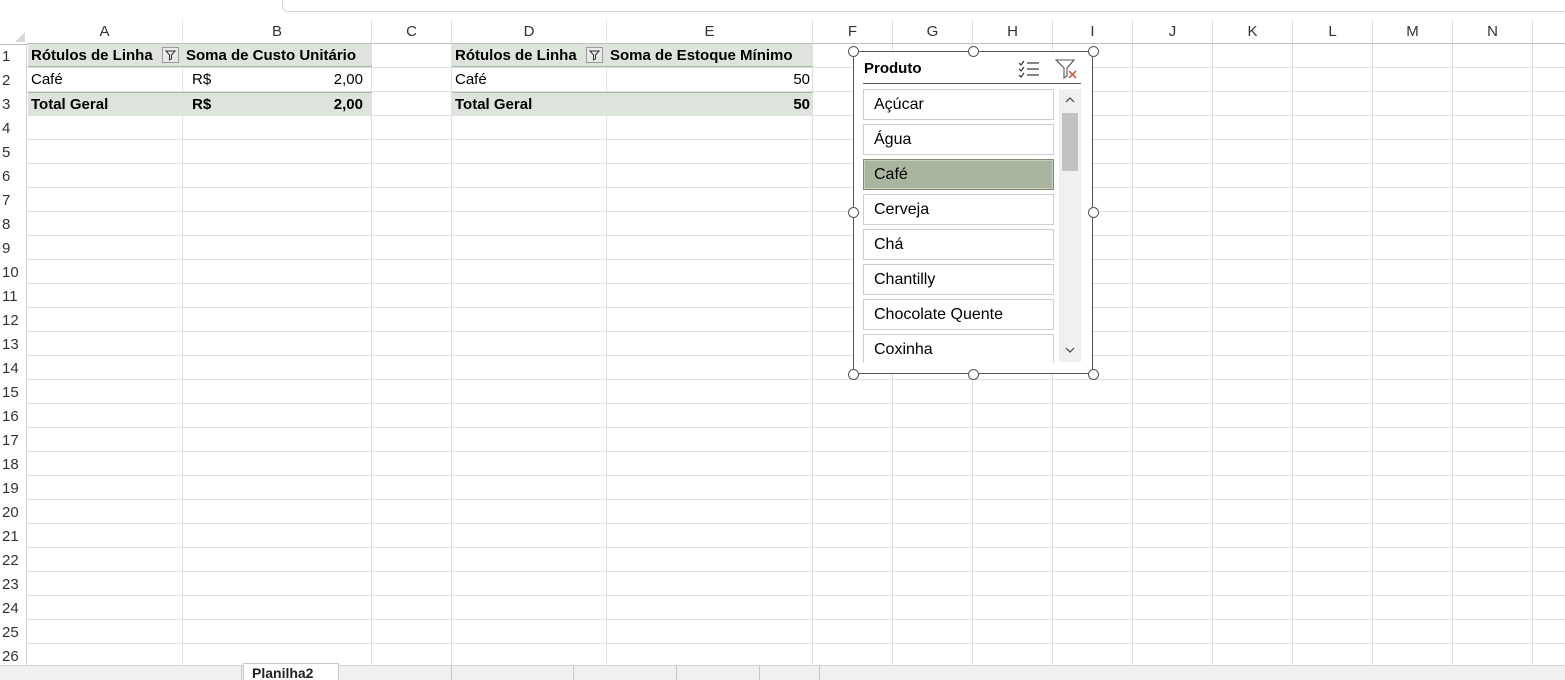  I want to click on pivot1-header-row-labels: Rótulos de Linha, so click(105, 55).